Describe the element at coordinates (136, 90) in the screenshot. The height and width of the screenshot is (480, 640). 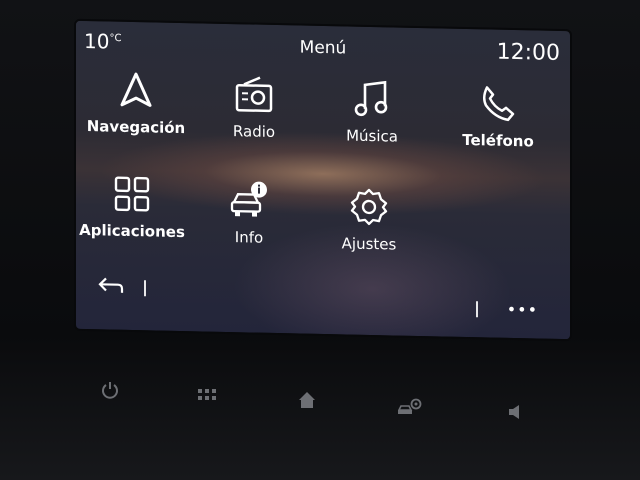
I see `navigation-arrow-icon` at that location.